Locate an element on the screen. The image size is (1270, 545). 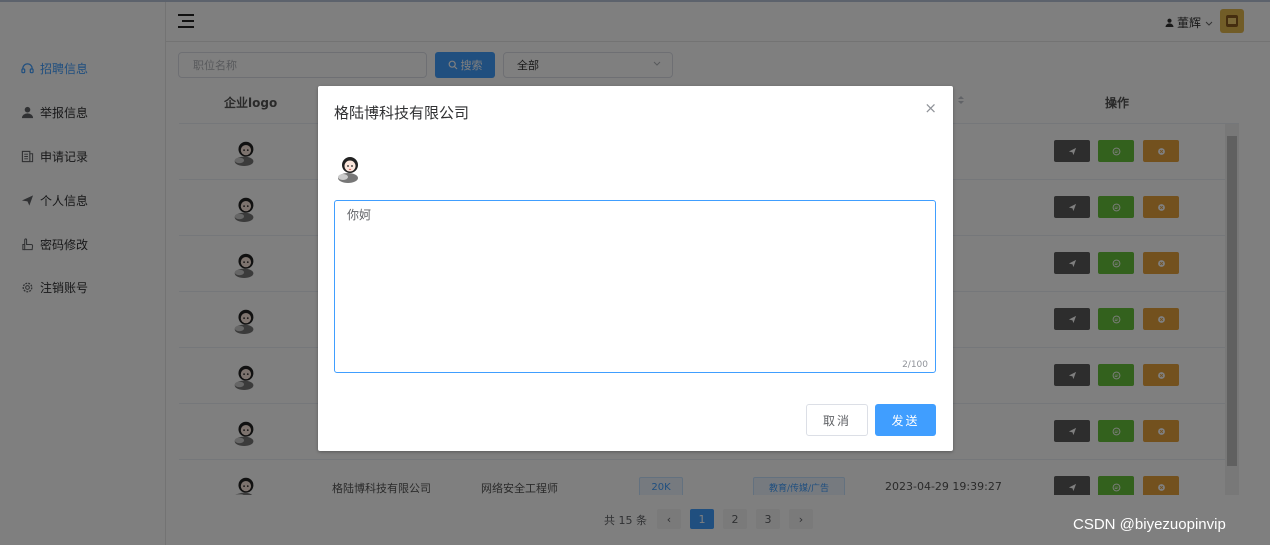
character-count: 2/100 is located at coordinates (915, 365).